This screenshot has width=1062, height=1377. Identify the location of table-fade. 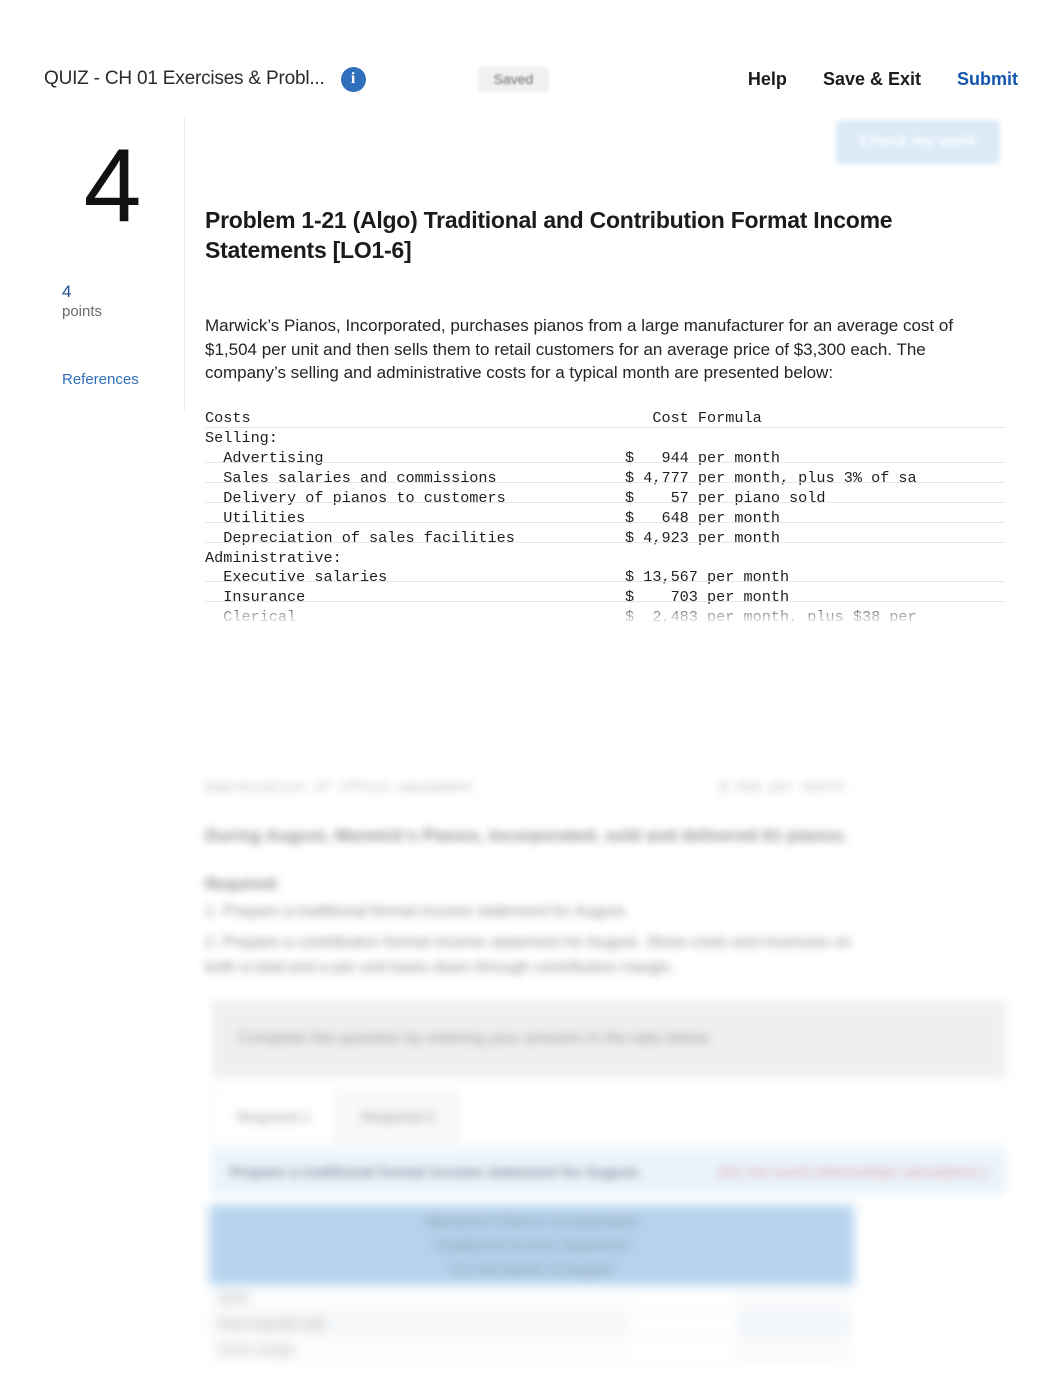
(605, 616).